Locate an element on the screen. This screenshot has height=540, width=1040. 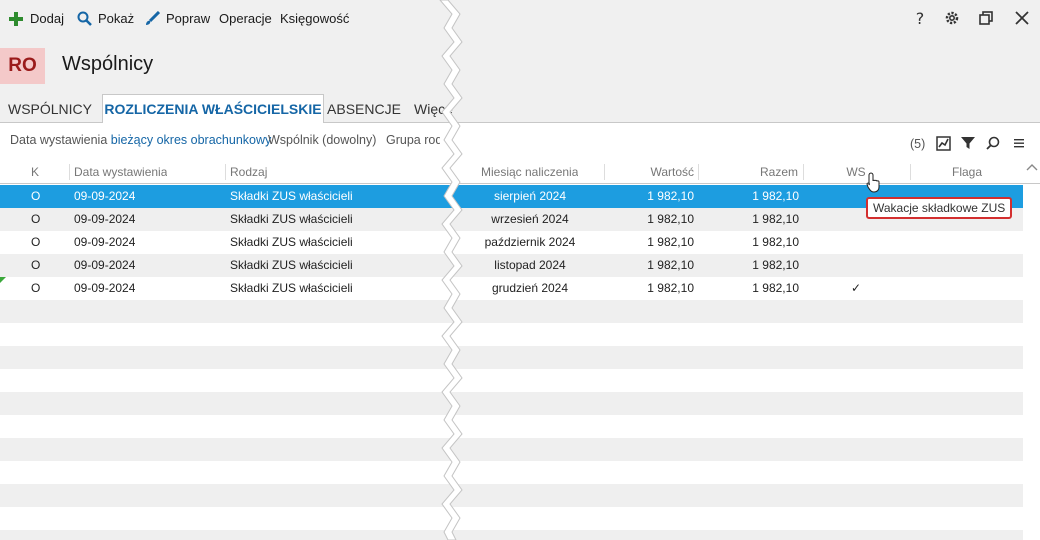
brush-icon is located at coordinates (152, 19).